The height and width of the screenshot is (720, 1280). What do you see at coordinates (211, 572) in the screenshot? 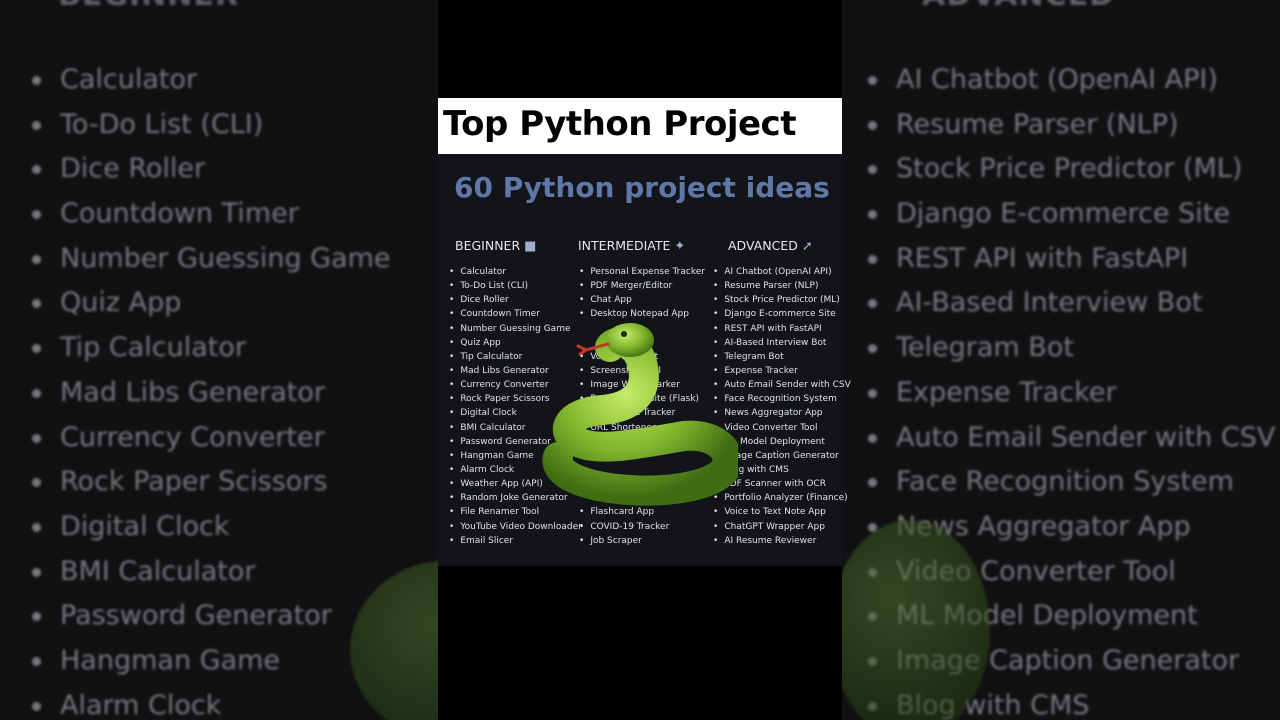
I see `left-bg-list-item: BMI Calculator` at bounding box center [211, 572].